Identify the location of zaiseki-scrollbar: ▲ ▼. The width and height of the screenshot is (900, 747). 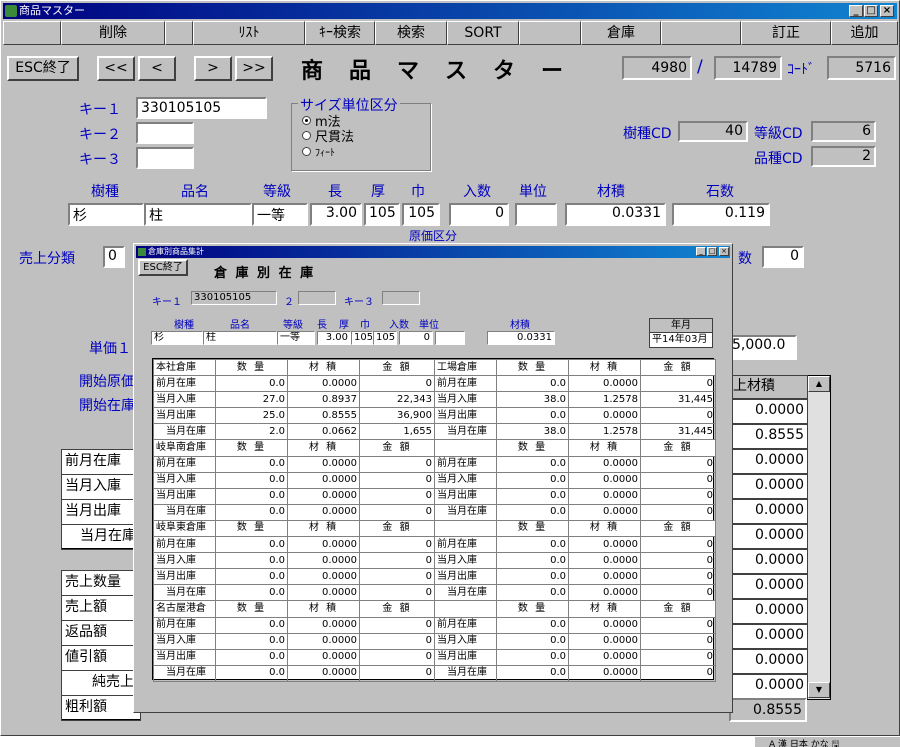
(819, 537).